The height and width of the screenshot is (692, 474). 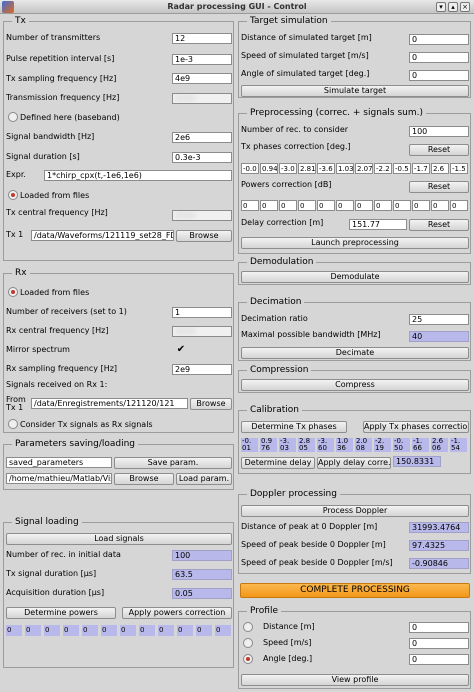 What do you see at coordinates (355, 590) in the screenshot?
I see `complete-processing-button: COMPLETE PROCESSING` at bounding box center [355, 590].